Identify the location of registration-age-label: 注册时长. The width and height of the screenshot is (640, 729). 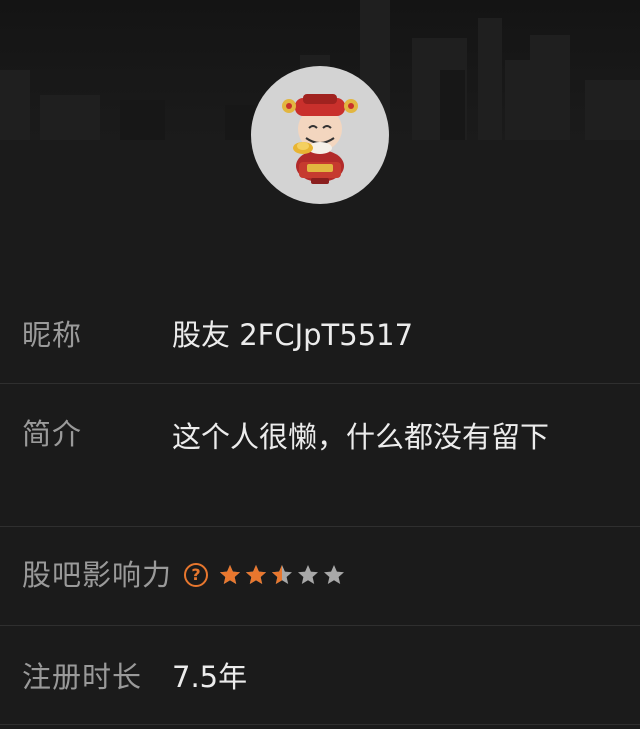
(82, 677).